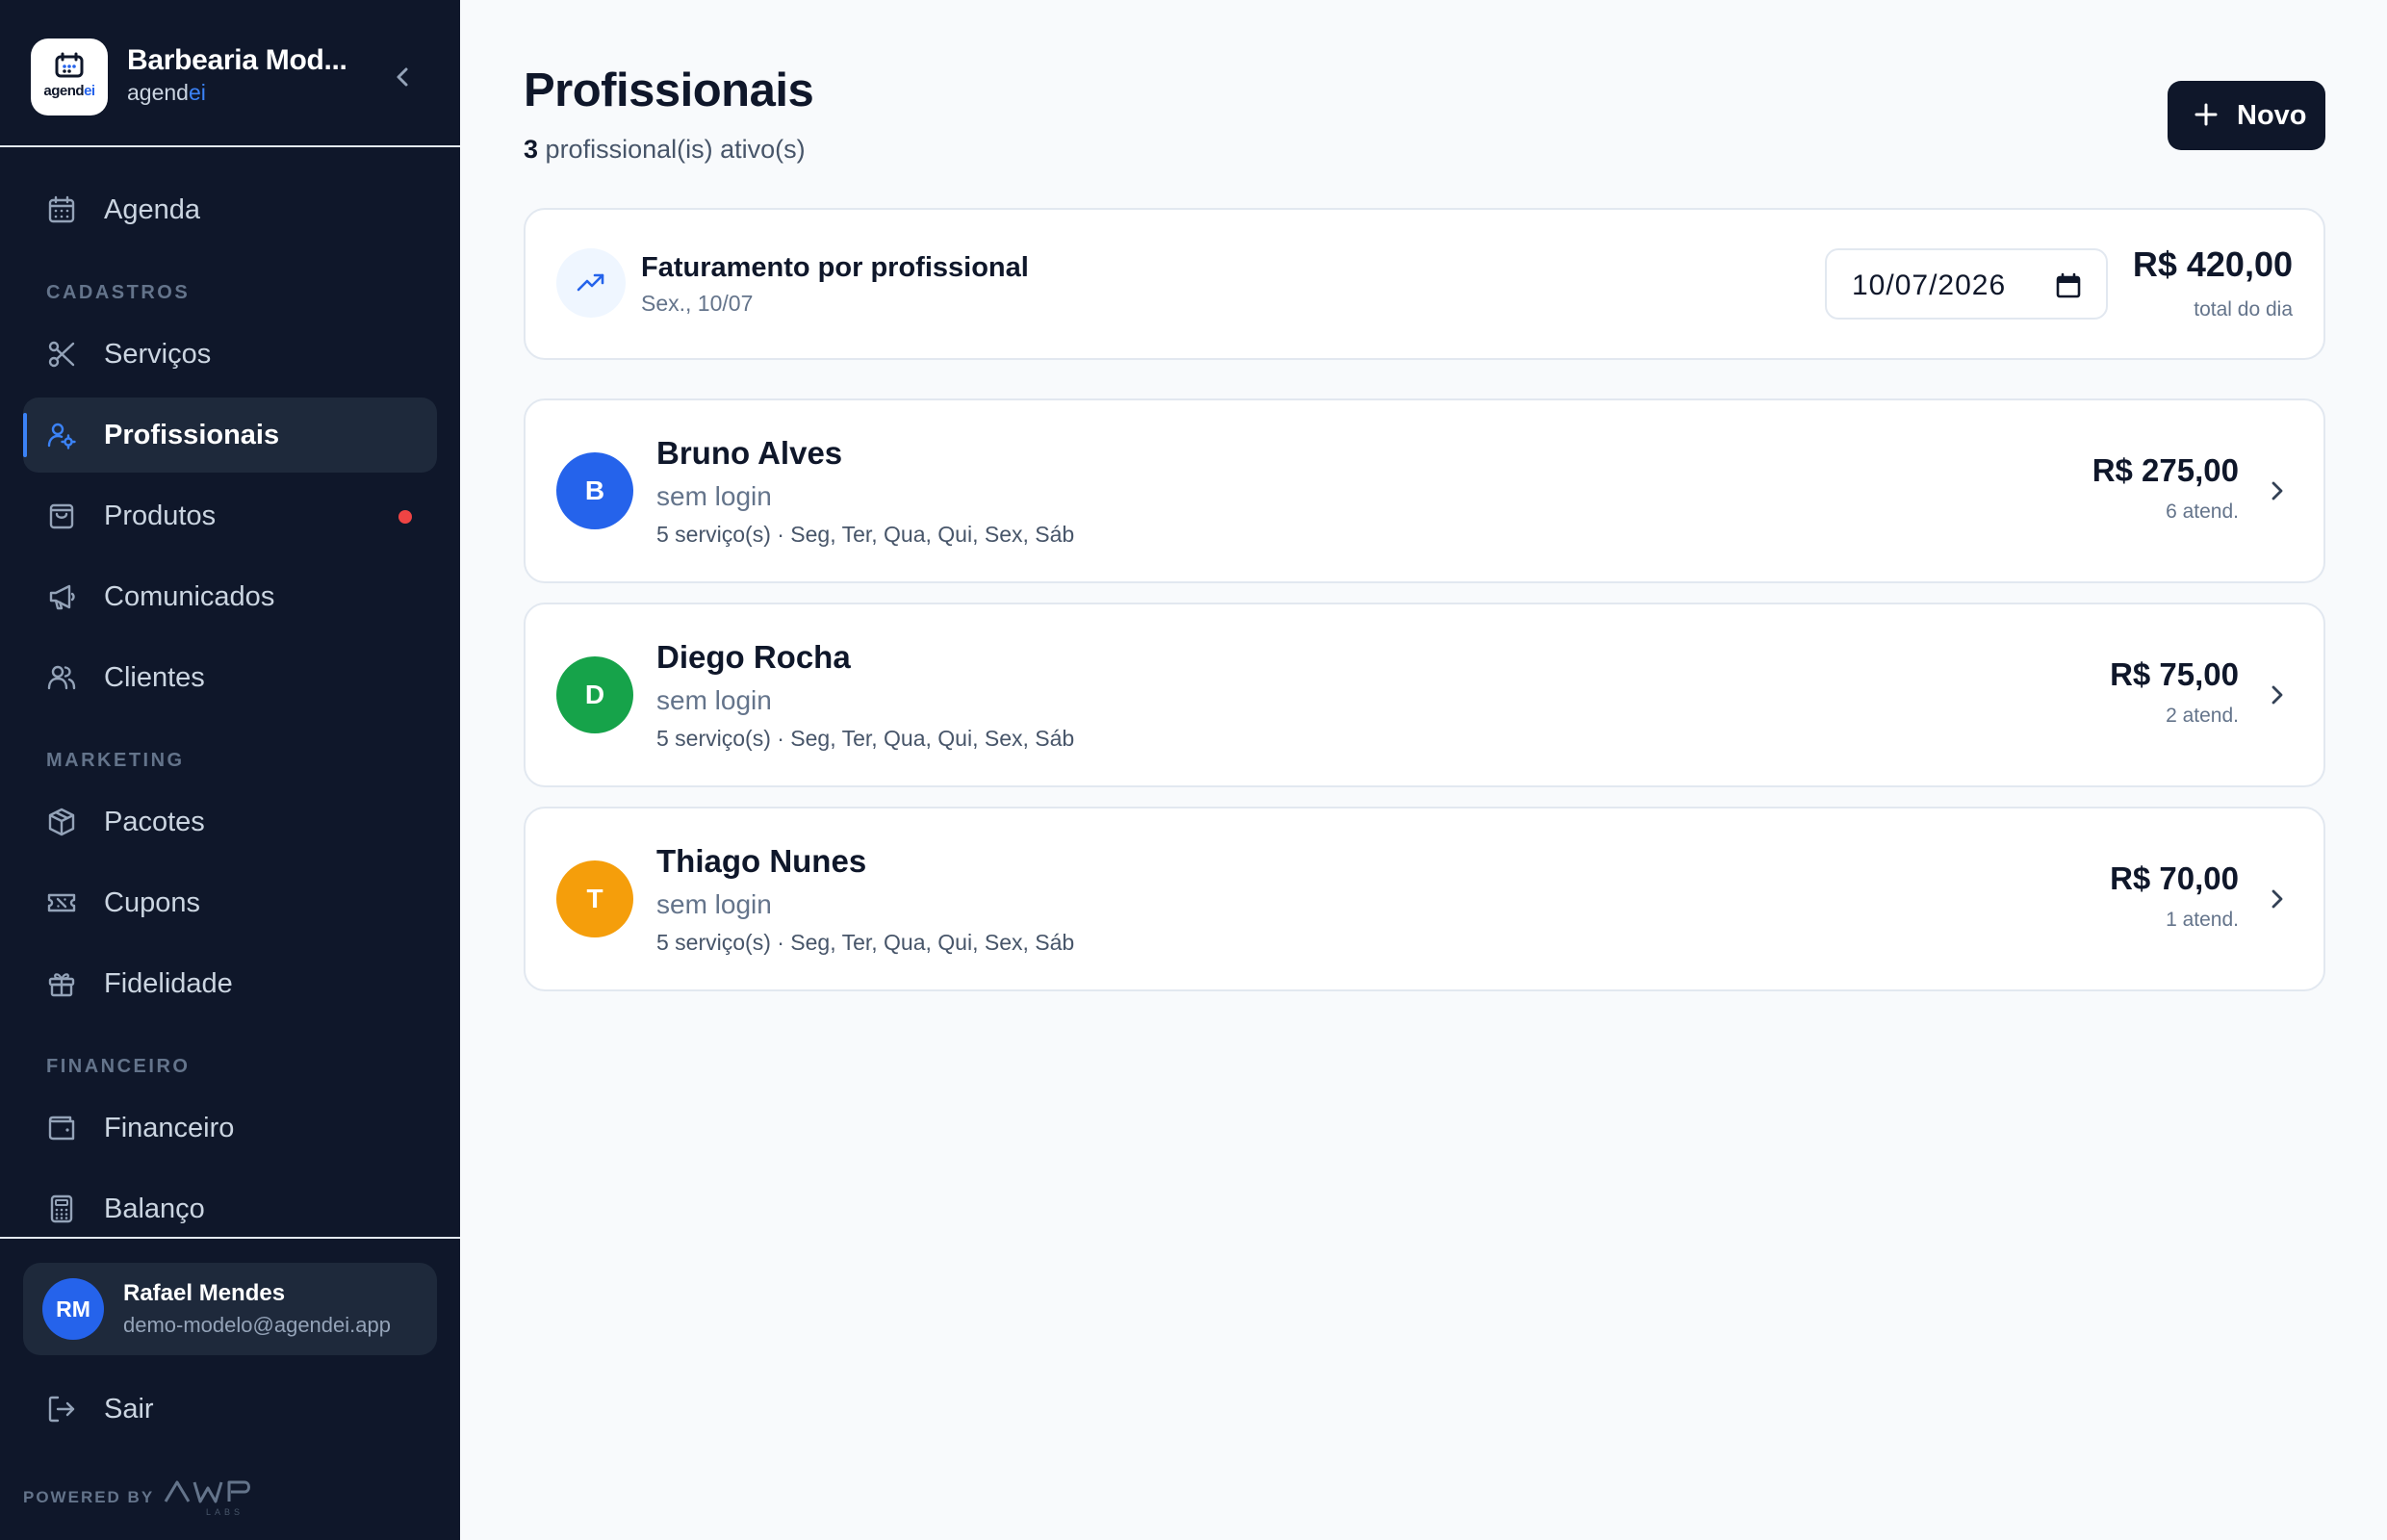 Image resolution: width=2387 pixels, height=1540 pixels. I want to click on sidebar-divider, so click(230, 1238).